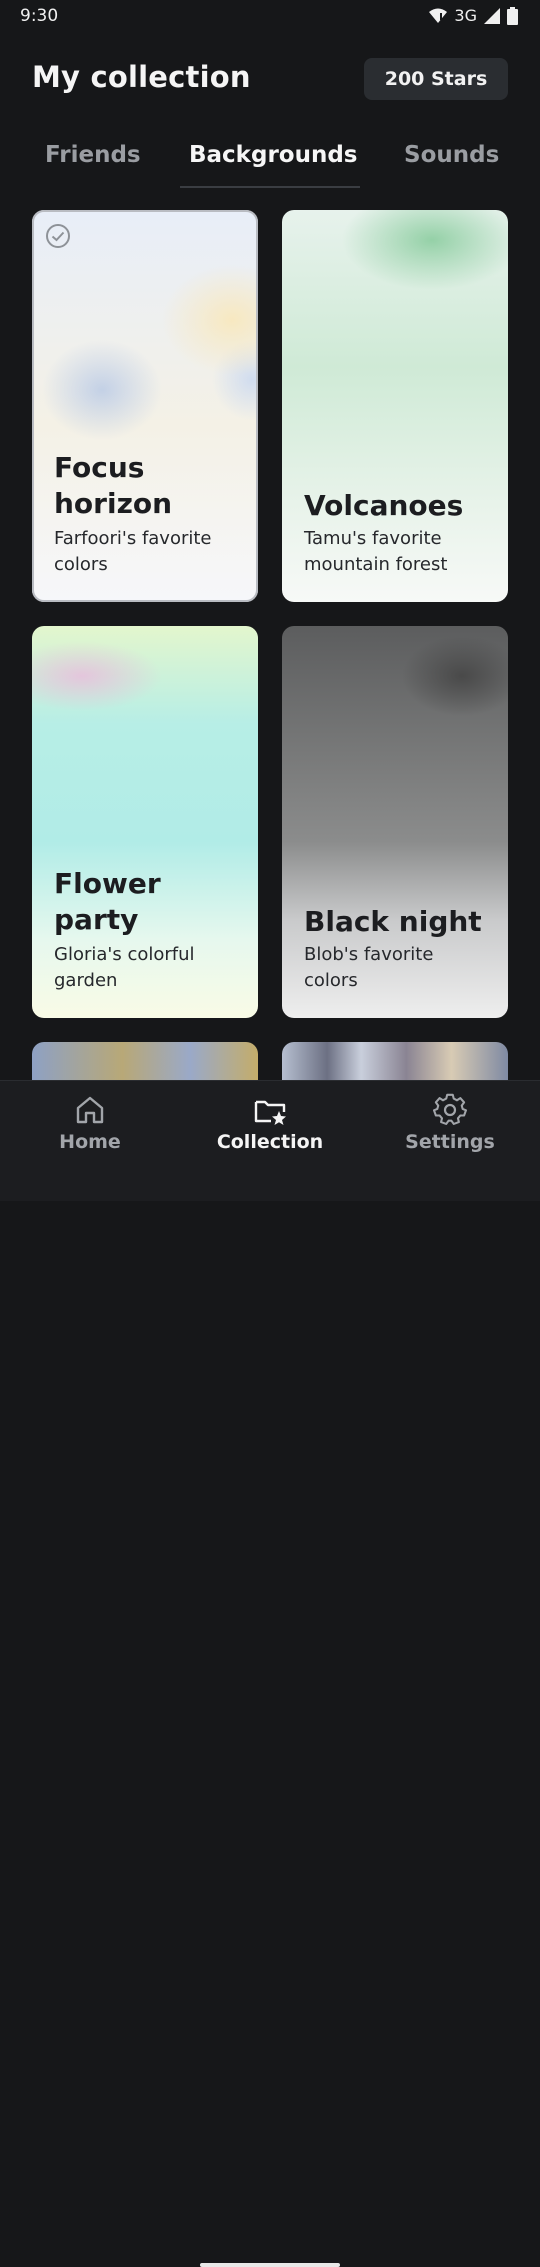  Describe the element at coordinates (93, 155) in the screenshot. I see `tab-friends: Friends` at that location.